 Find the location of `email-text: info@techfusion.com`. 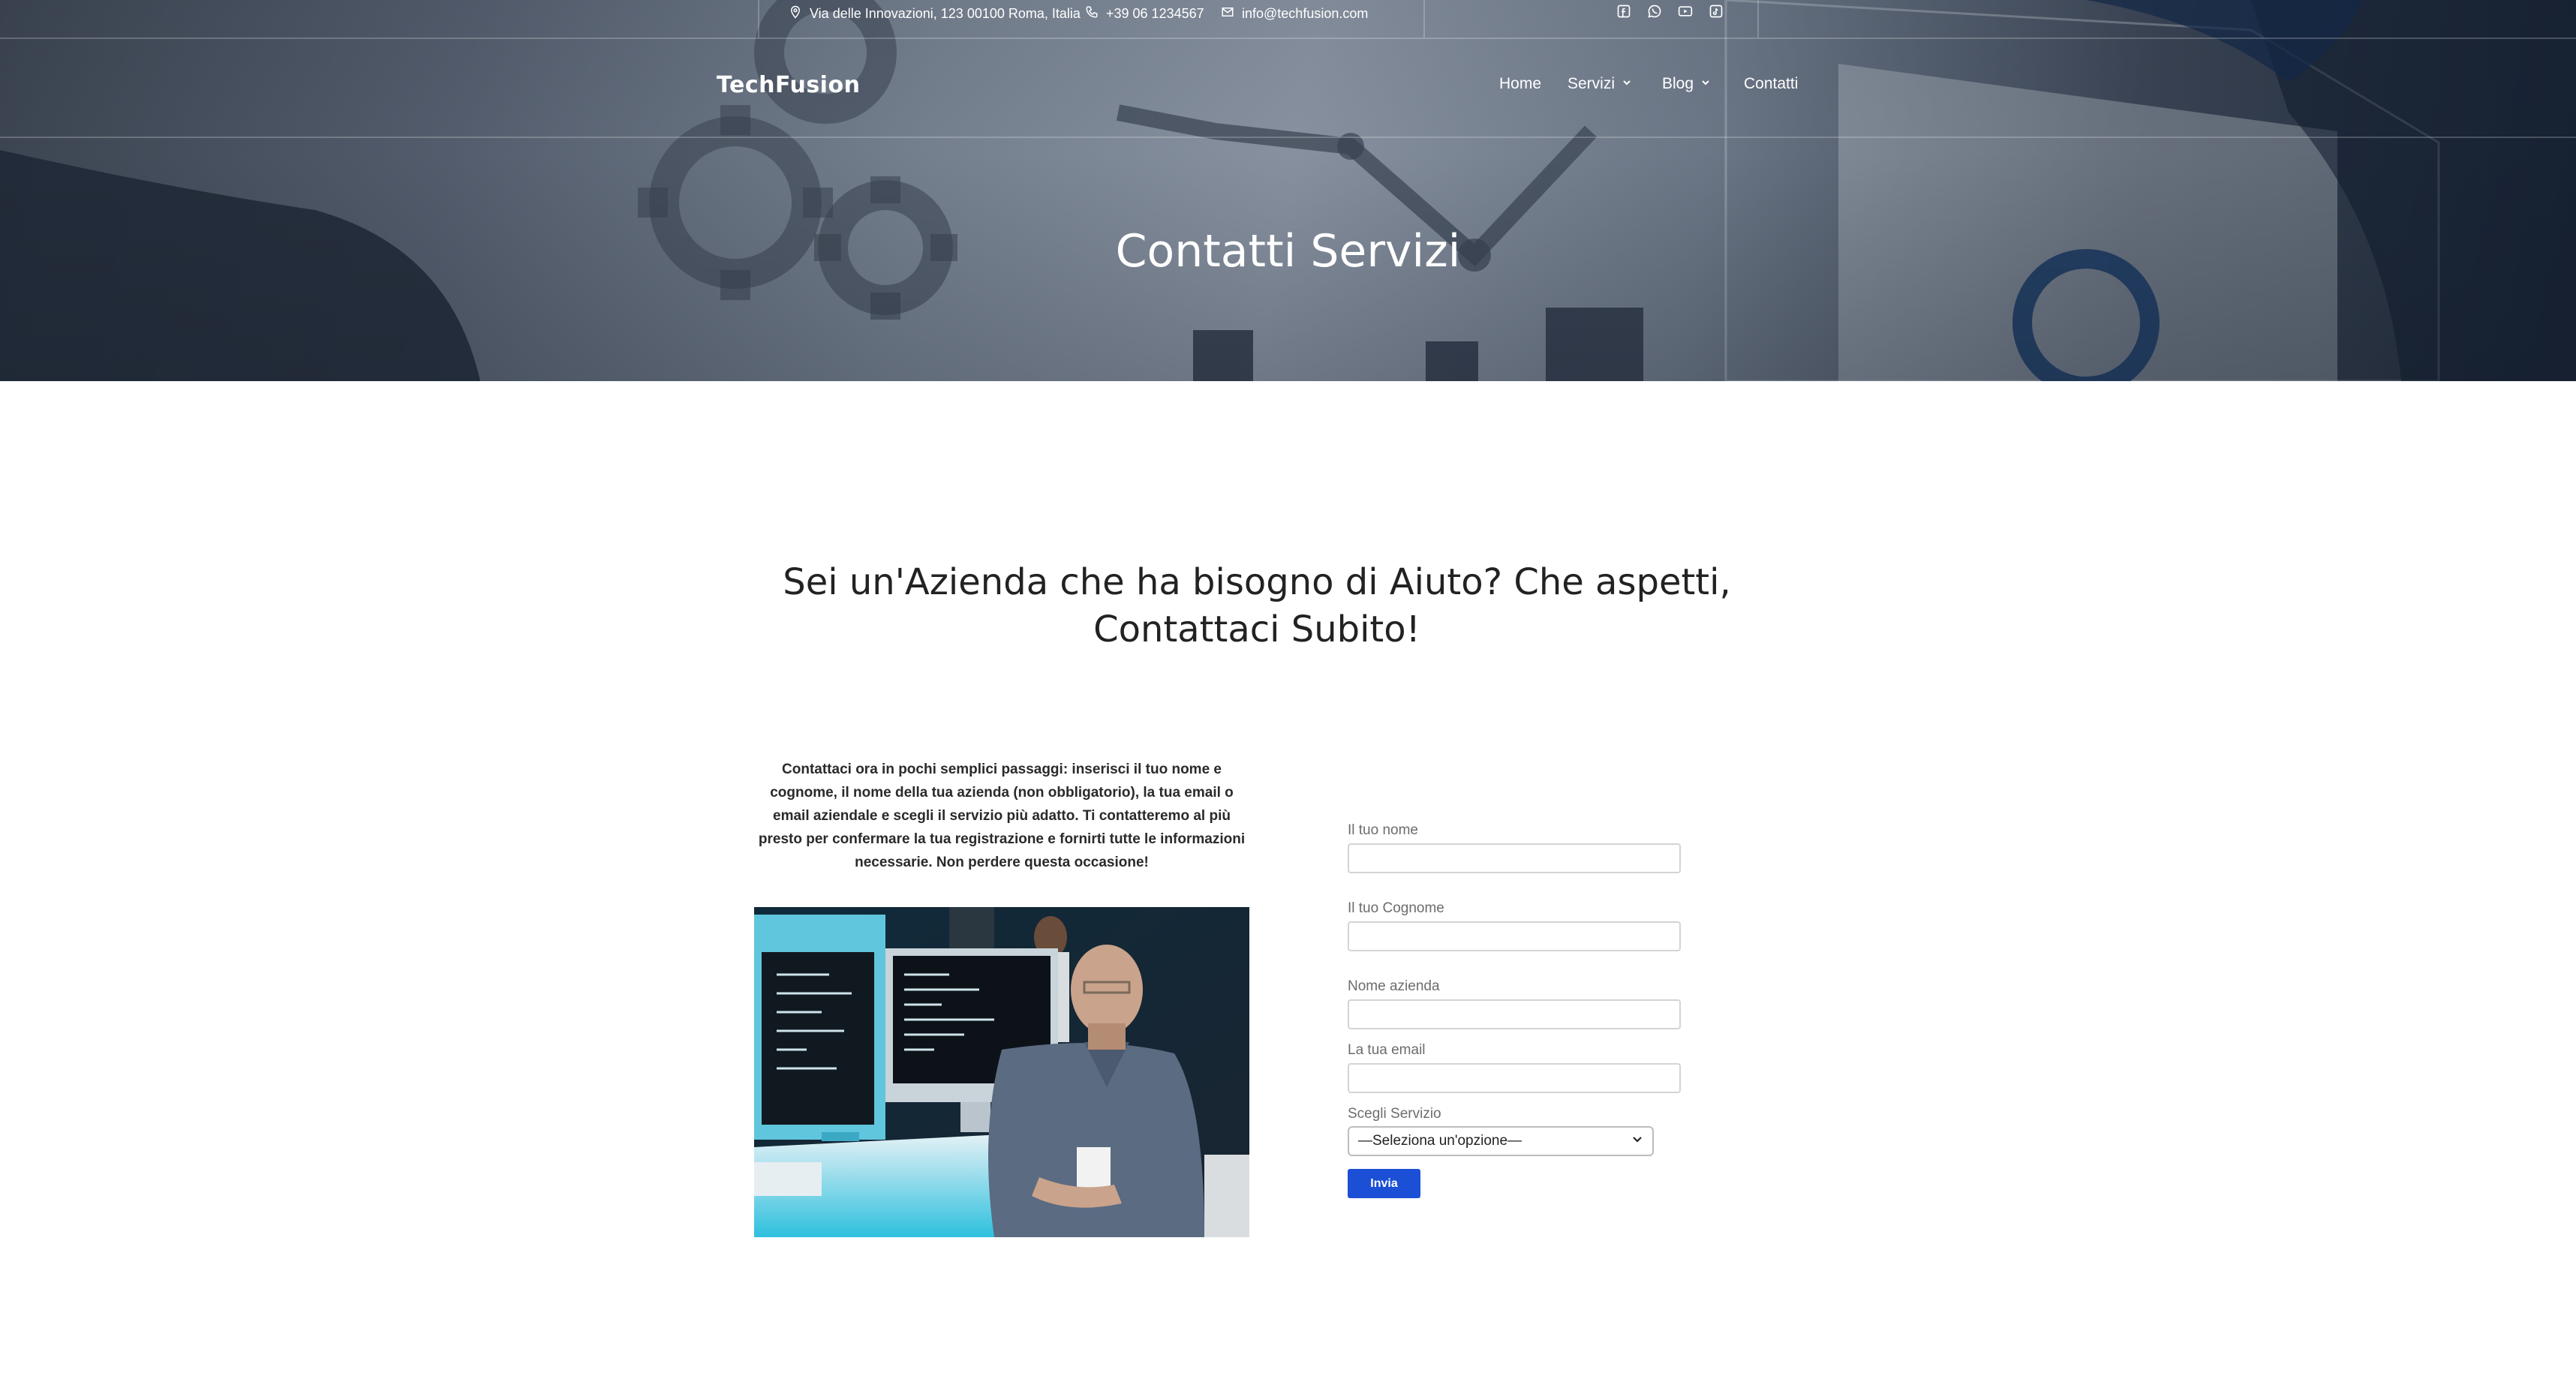

email-text: info@techfusion.com is located at coordinates (1305, 13).